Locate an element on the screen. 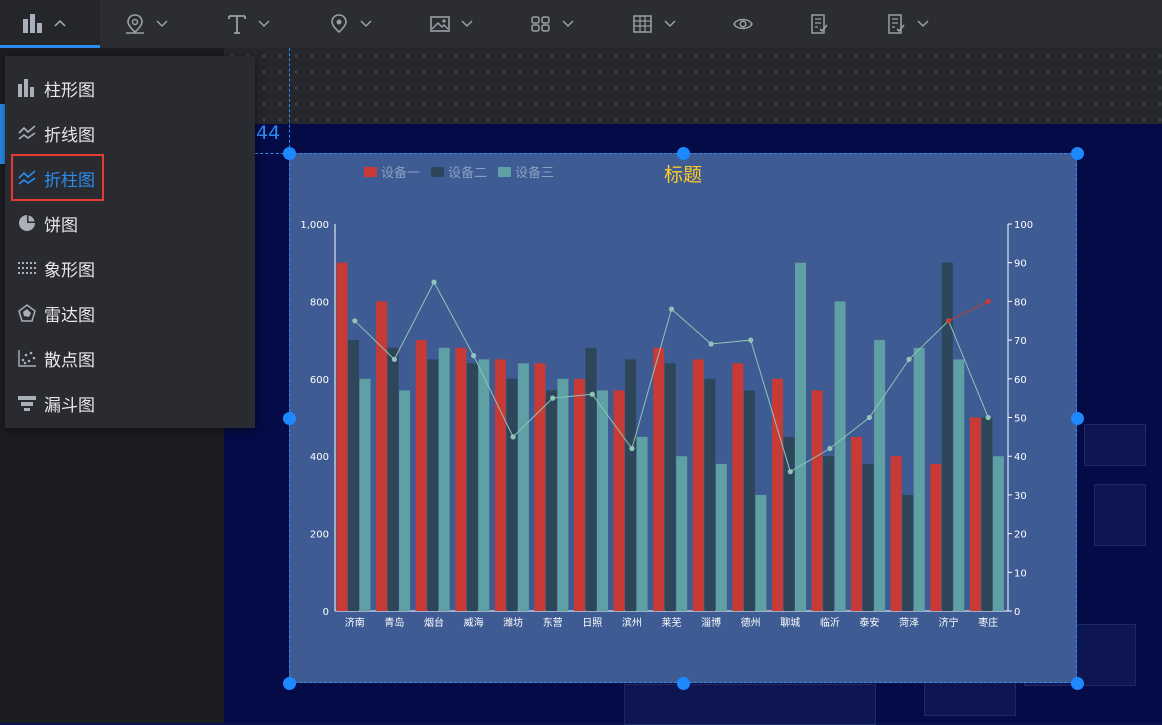 The image size is (1162, 725). y-left-tick-label: 0 is located at coordinates (326, 612).